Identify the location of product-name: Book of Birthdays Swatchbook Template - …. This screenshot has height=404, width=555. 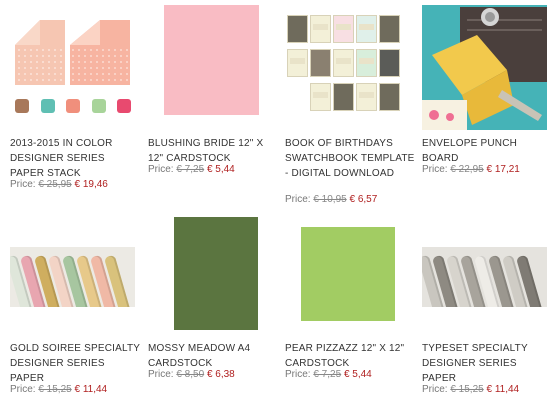
(350, 158).